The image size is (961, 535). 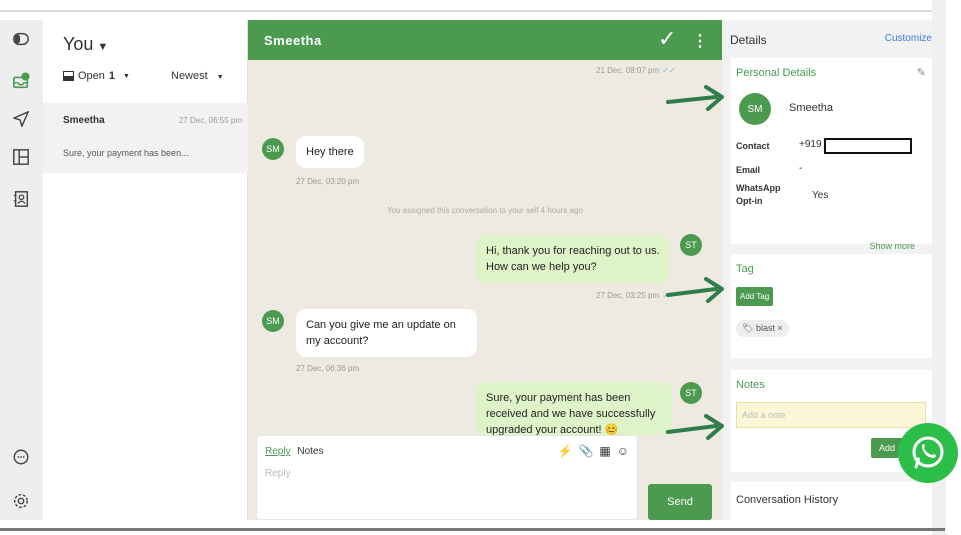 What do you see at coordinates (868, 146) in the screenshot?
I see `redaction-box` at bounding box center [868, 146].